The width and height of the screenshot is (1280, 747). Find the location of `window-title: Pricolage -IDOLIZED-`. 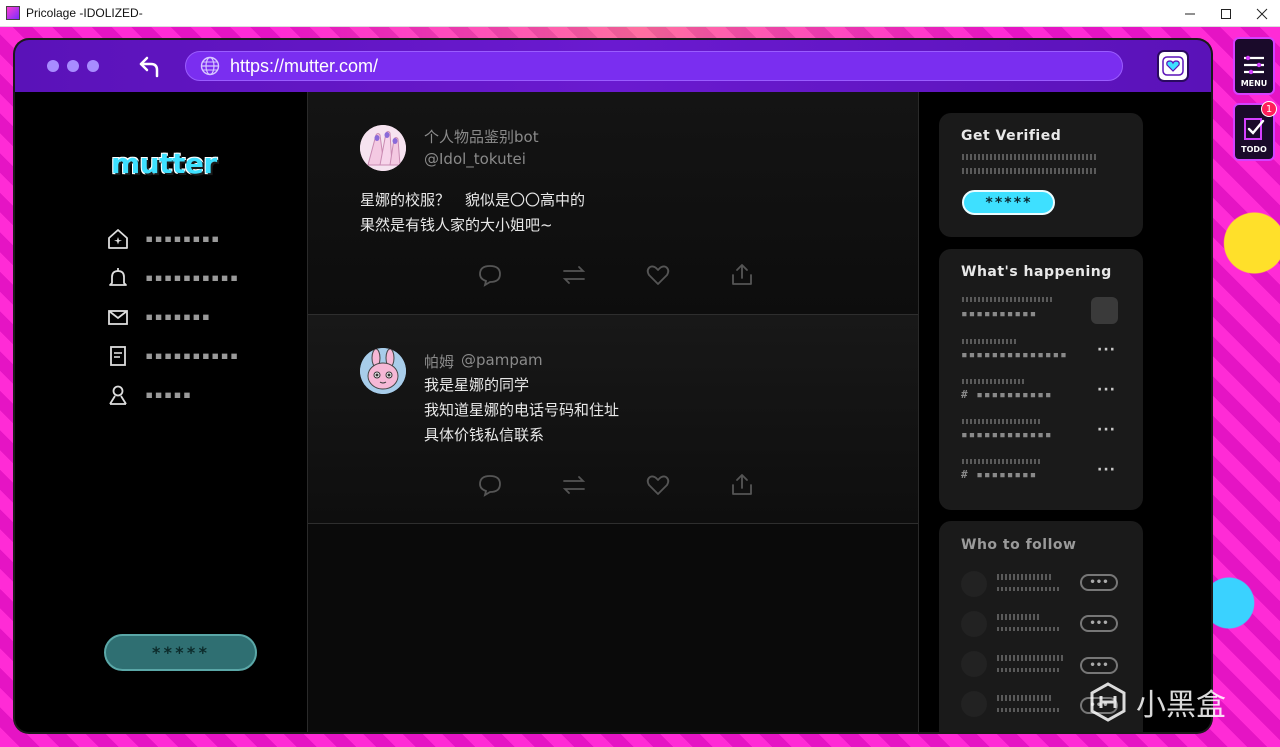

window-title: Pricolage -IDOLIZED- is located at coordinates (84, 13).